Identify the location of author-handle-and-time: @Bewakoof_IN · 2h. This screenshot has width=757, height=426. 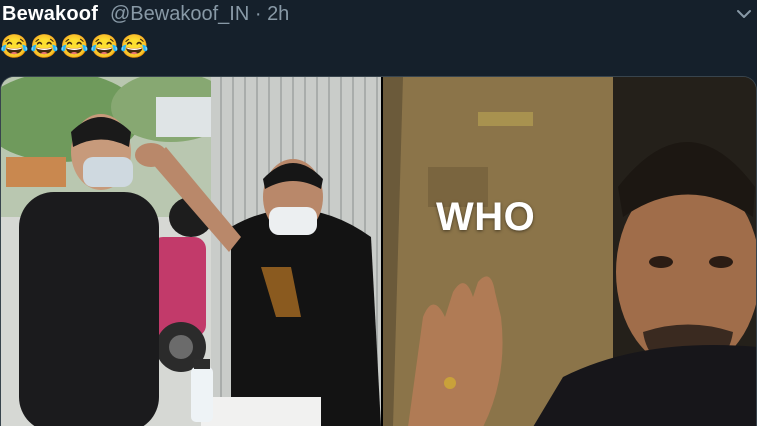
(199, 14).